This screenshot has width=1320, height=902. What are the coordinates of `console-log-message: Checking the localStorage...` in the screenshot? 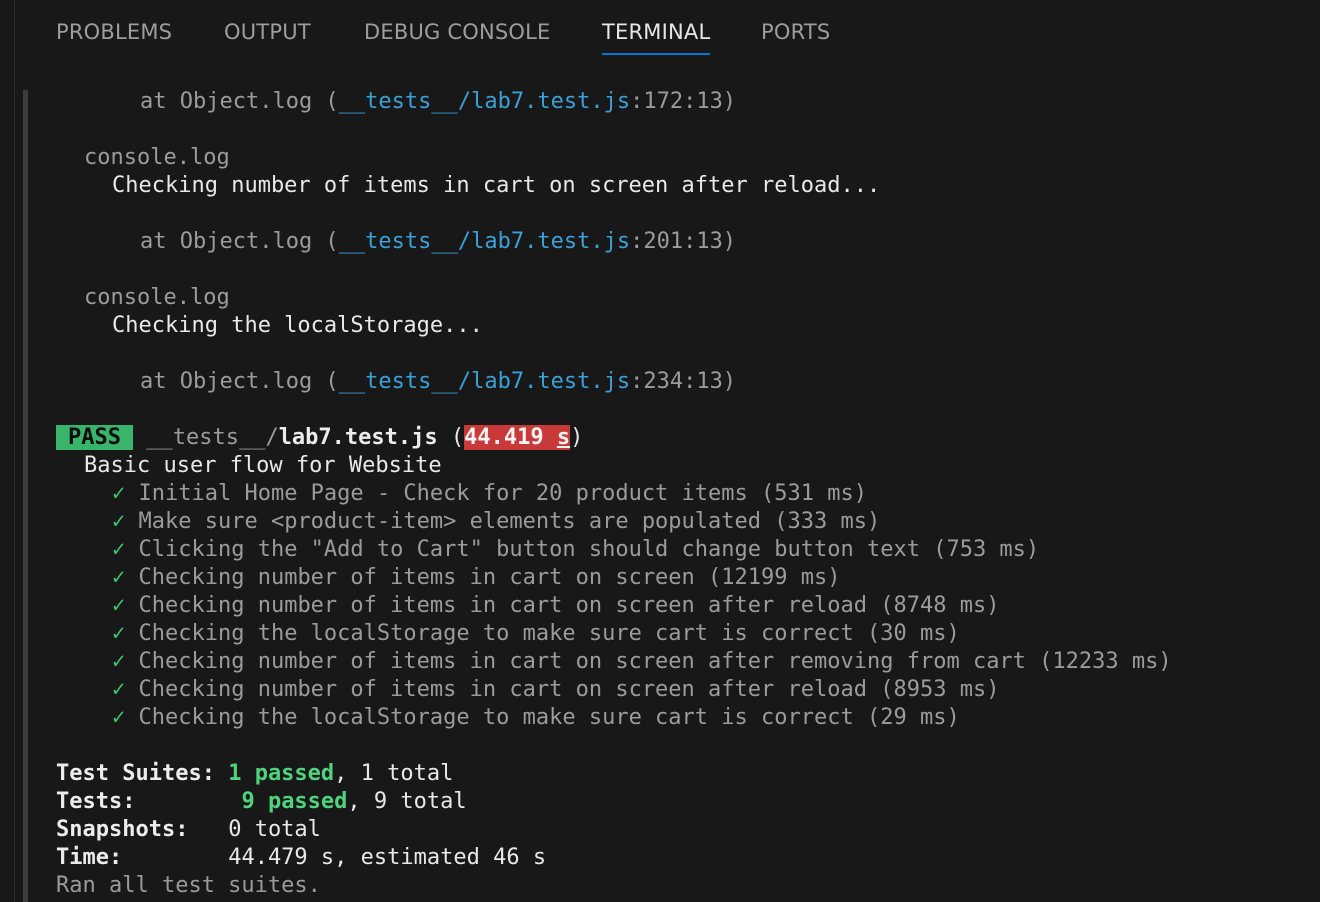 It's located at (297, 325).